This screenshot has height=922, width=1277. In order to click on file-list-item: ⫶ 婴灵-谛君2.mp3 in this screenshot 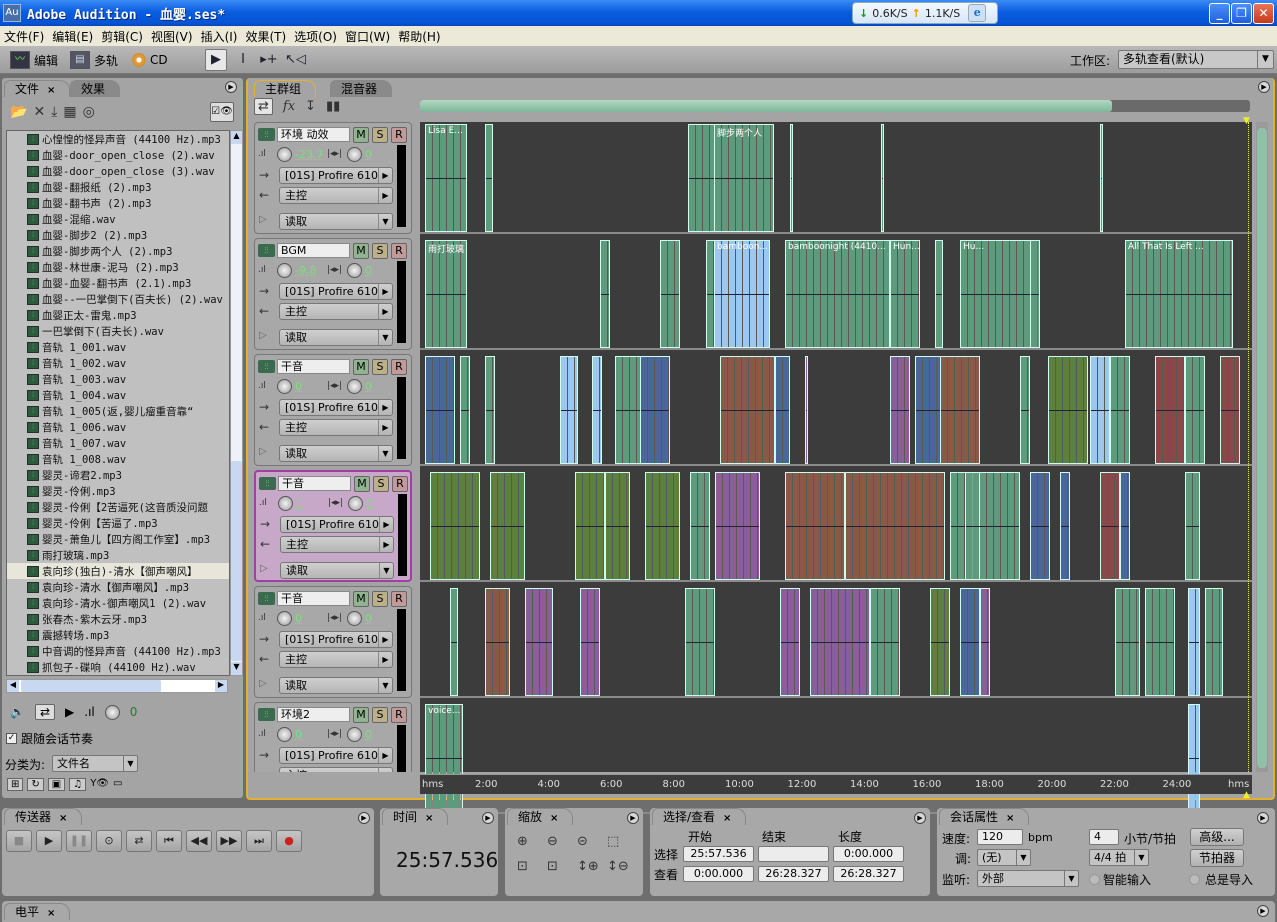, I will do `click(118, 475)`.